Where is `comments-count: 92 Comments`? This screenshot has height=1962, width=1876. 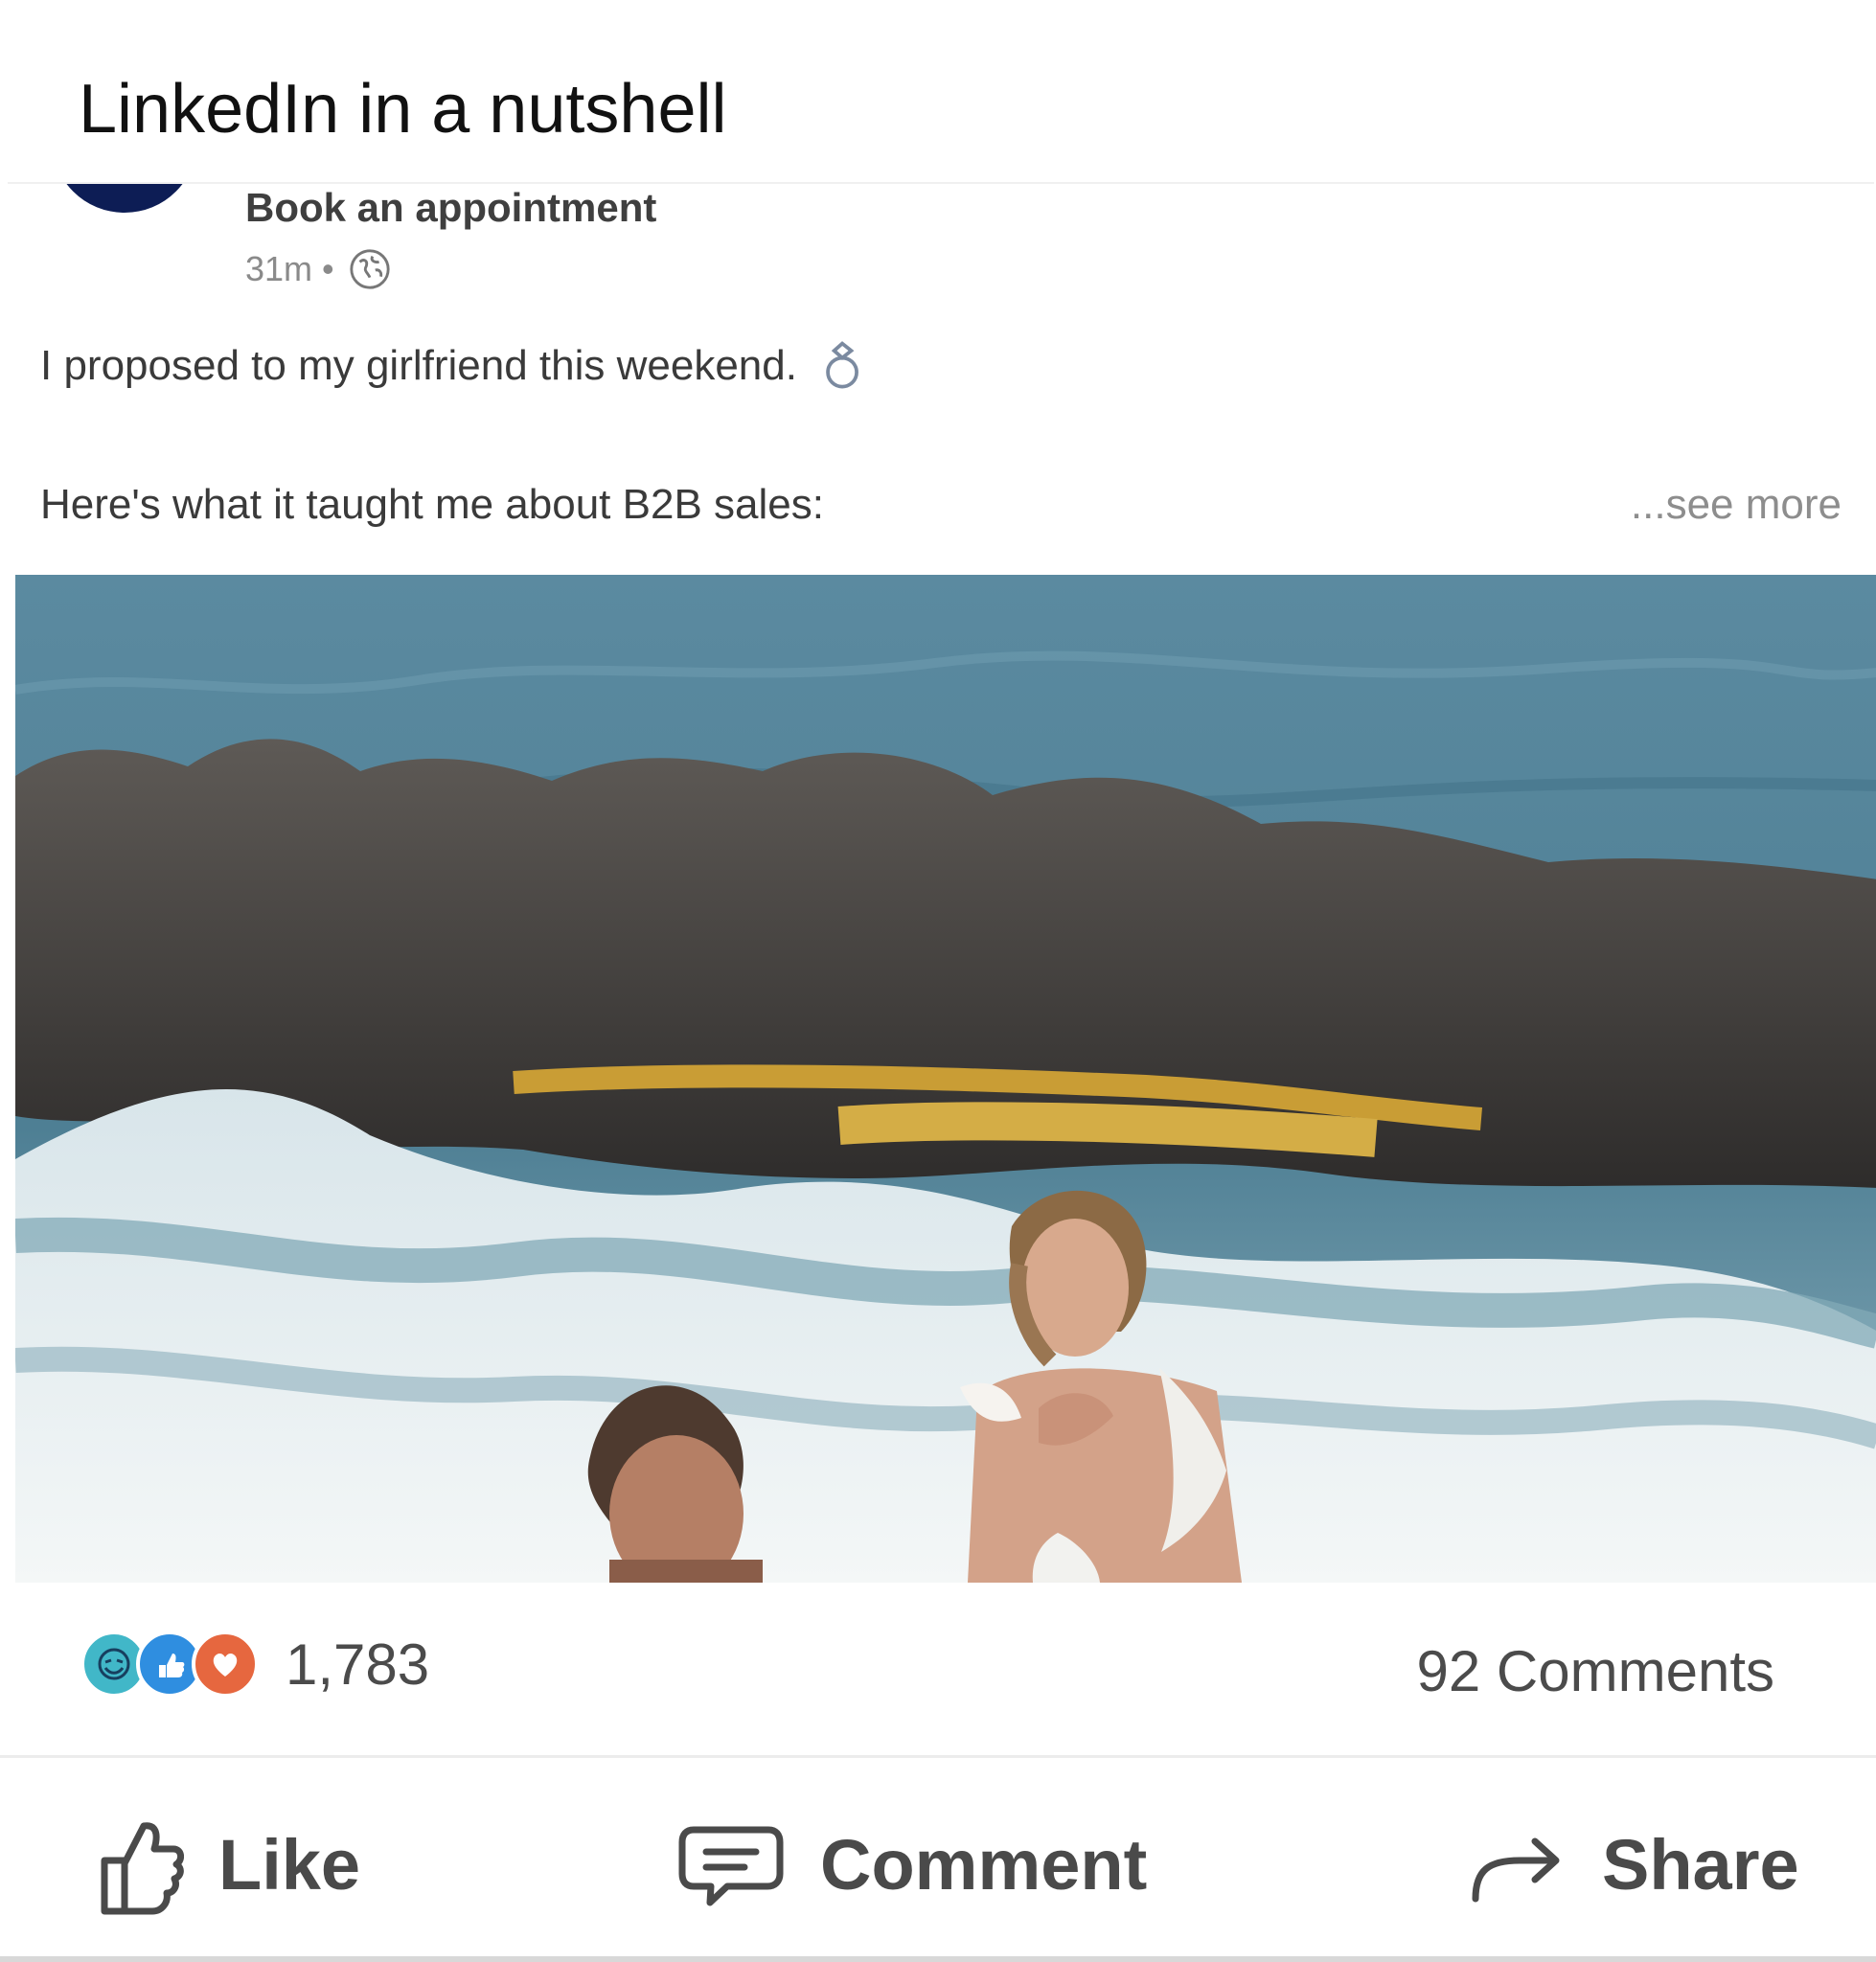
comments-count: 92 Comments is located at coordinates (1595, 1671).